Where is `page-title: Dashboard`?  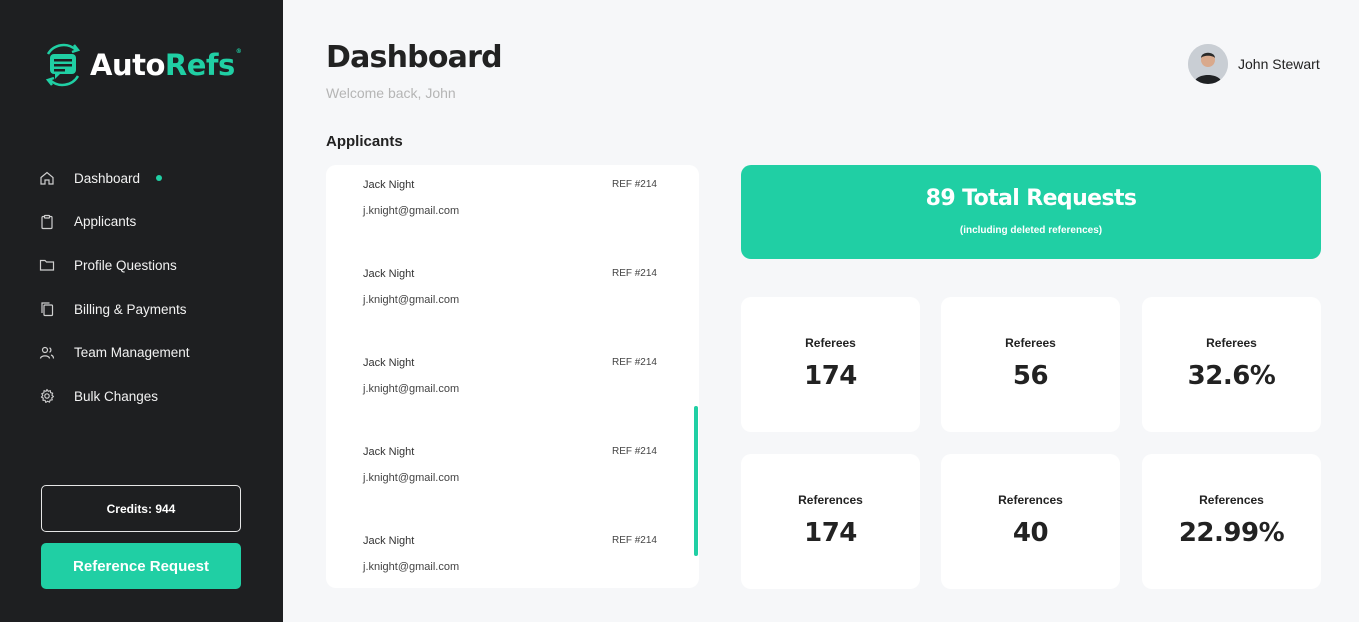
page-title: Dashboard is located at coordinates (414, 57).